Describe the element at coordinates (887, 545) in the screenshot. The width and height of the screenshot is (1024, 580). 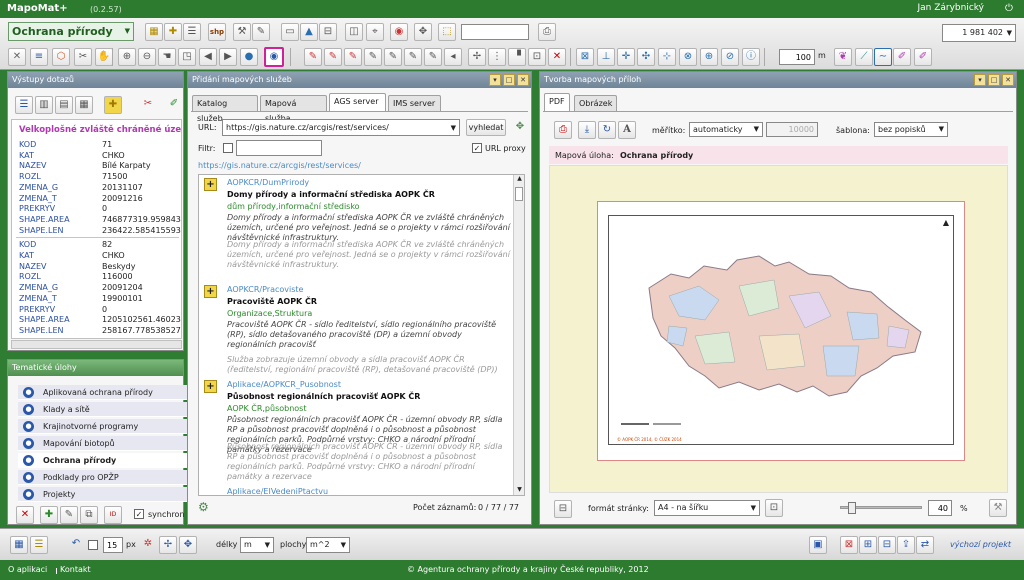
I see `project-load-icon: ⊟` at that location.